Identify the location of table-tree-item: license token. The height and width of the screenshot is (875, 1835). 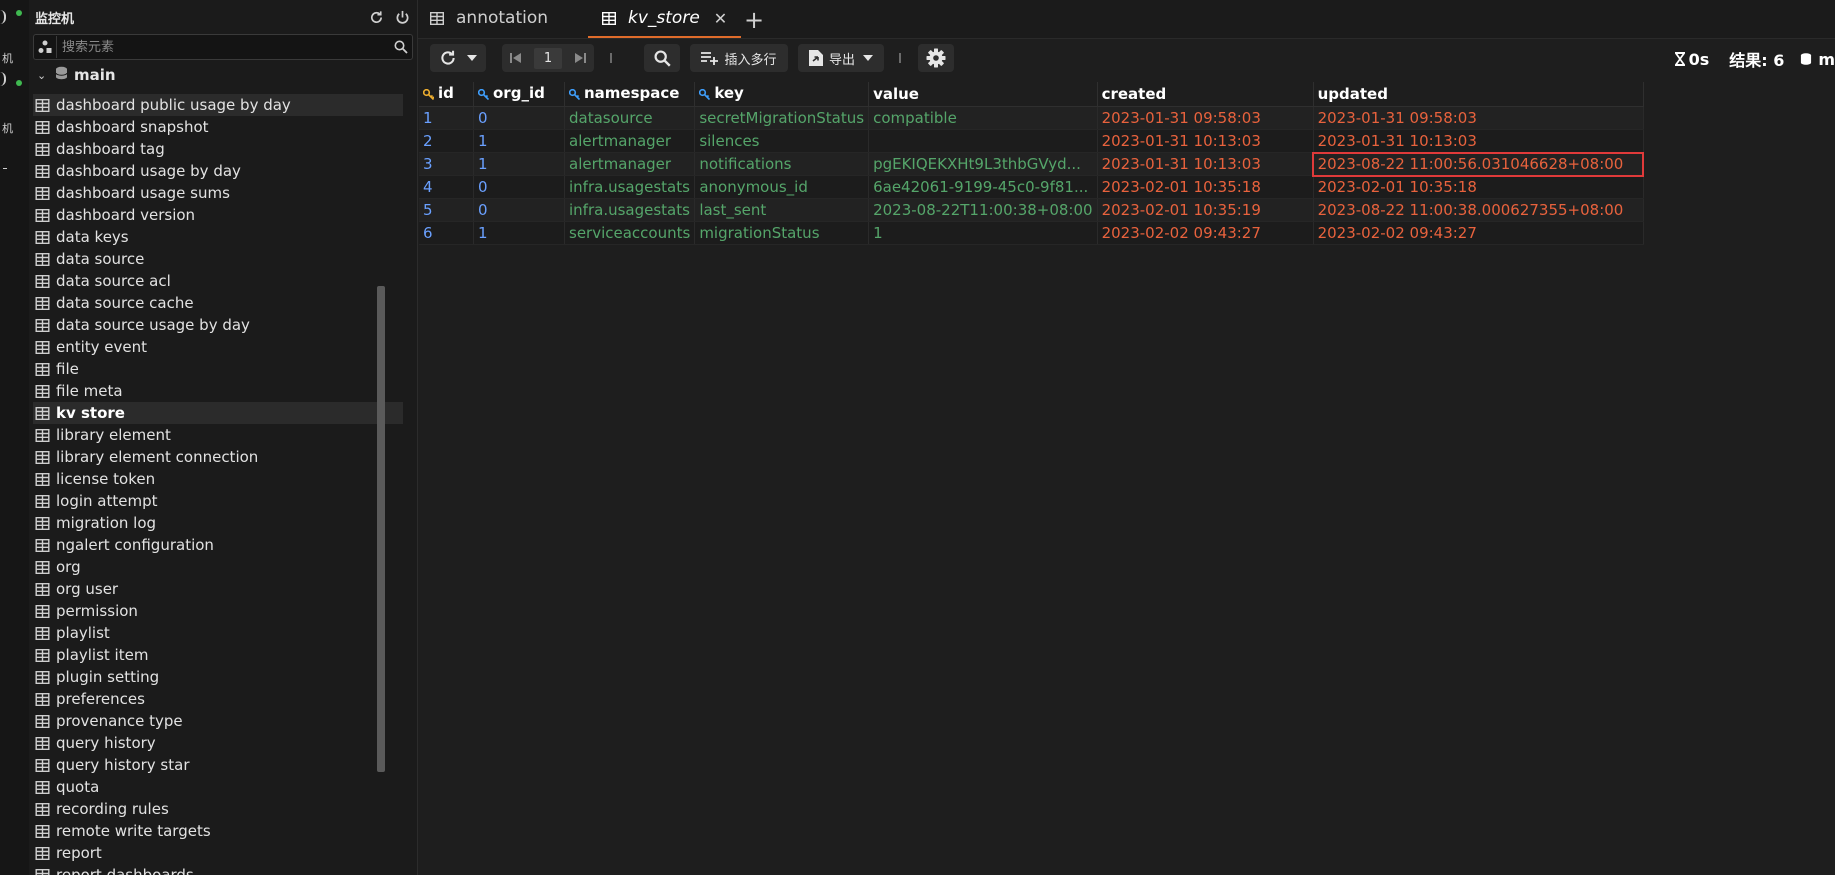
(218, 479).